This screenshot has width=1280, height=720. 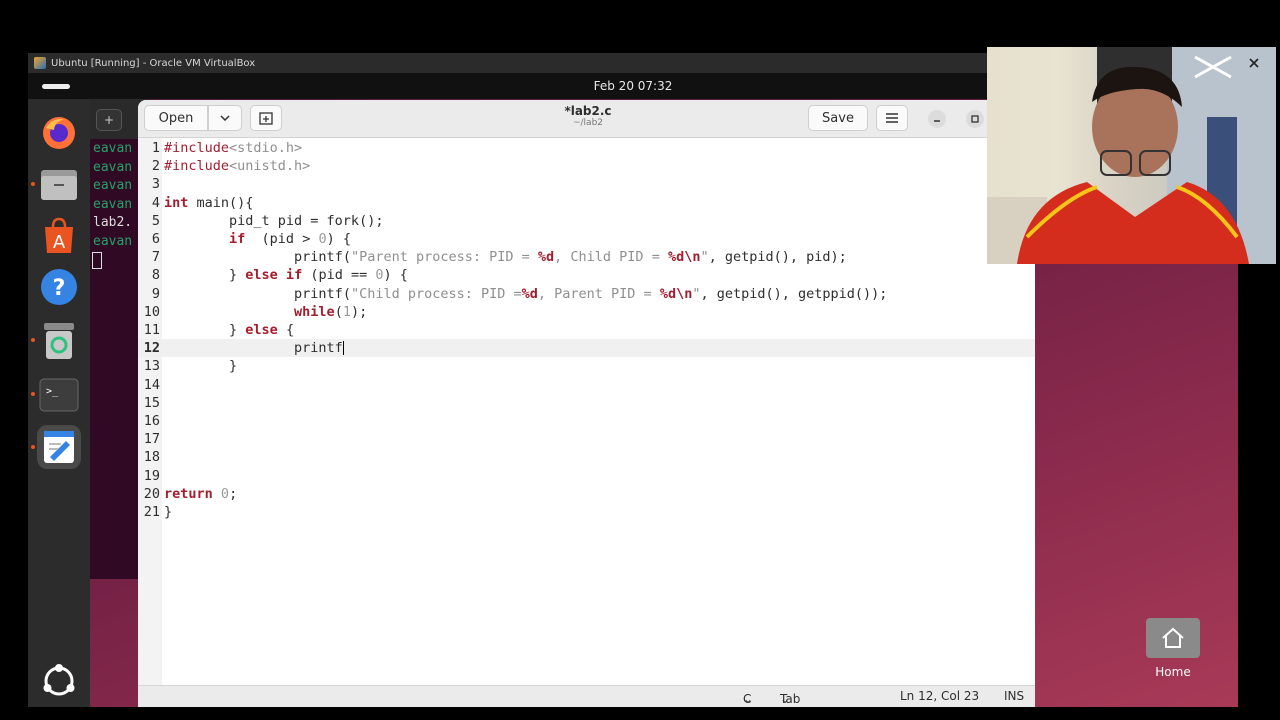 I want to click on line-number: 5, so click(x=155, y=220).